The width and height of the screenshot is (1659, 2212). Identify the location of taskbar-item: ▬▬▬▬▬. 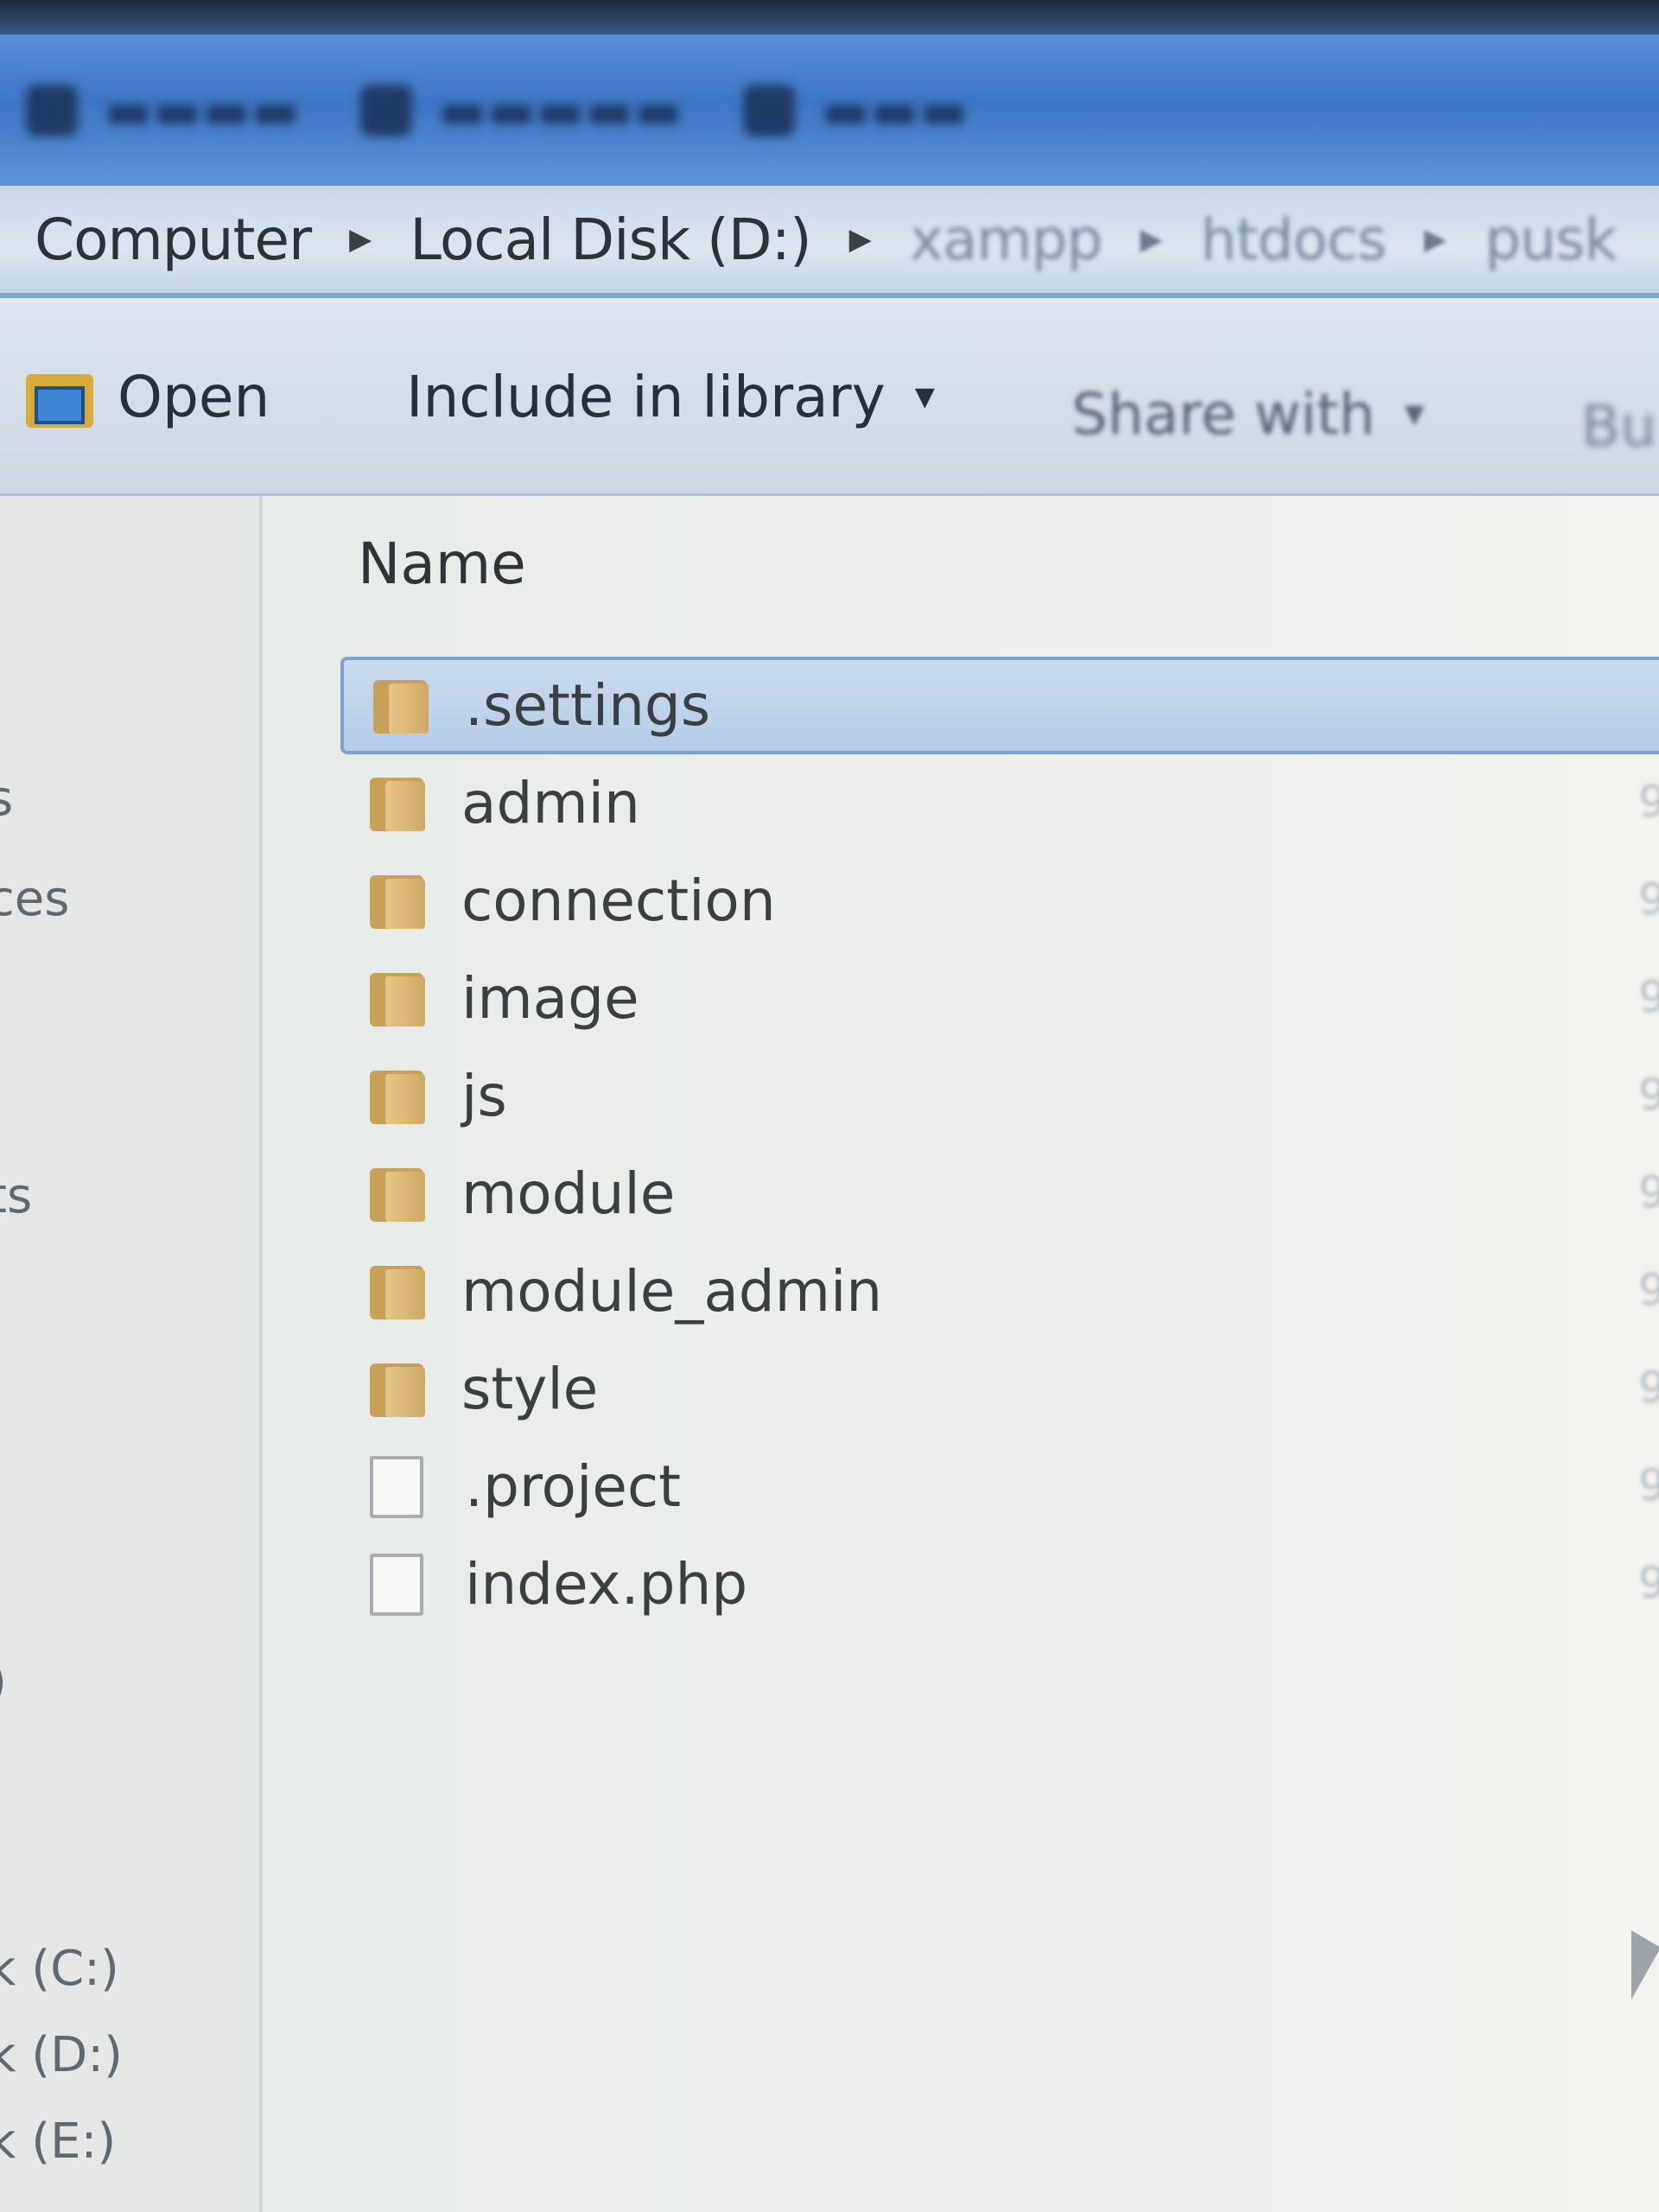
(521, 110).